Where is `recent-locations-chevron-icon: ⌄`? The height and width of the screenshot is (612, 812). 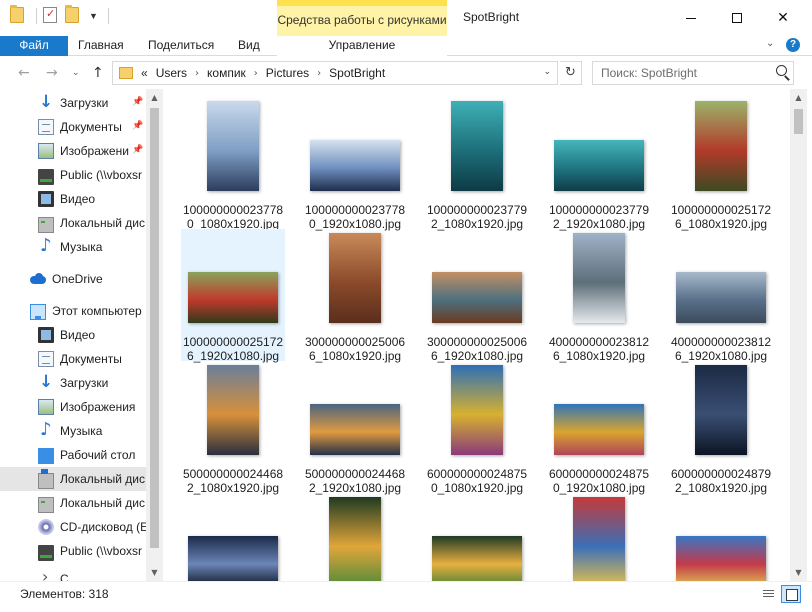
recent-locations-chevron-icon: ⌄ is located at coordinates (76, 73).